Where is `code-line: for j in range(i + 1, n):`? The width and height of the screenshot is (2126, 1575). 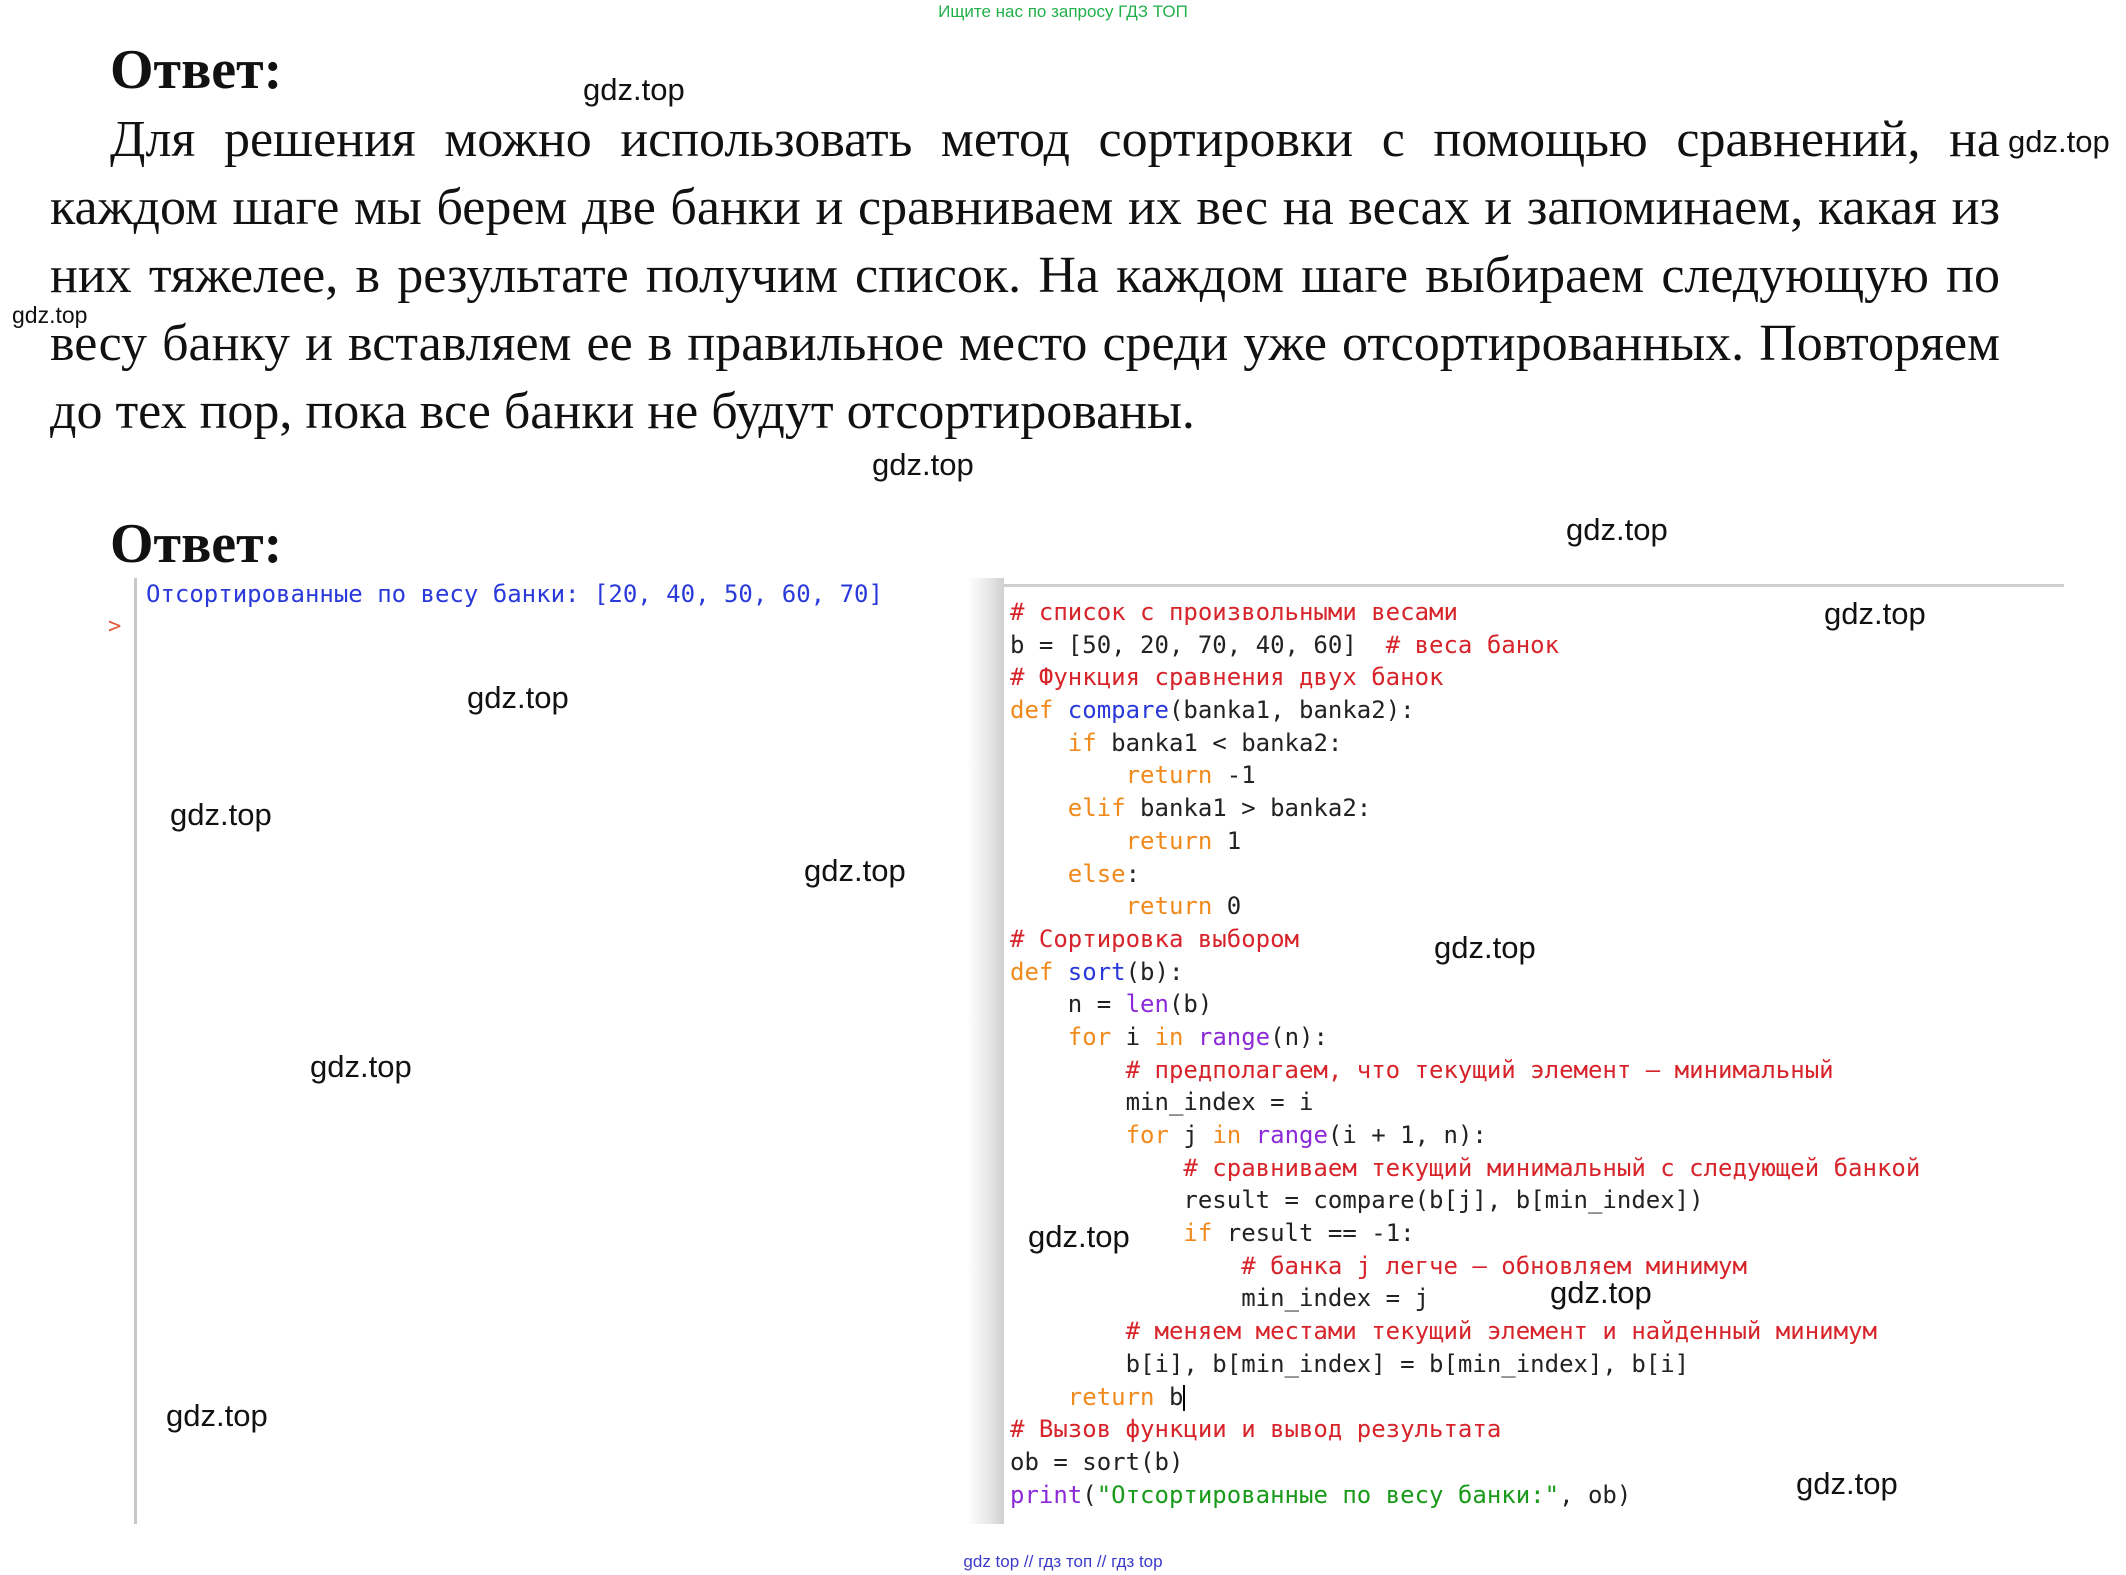
code-line: for j in range(i + 1, n): is located at coordinates (1465, 1135).